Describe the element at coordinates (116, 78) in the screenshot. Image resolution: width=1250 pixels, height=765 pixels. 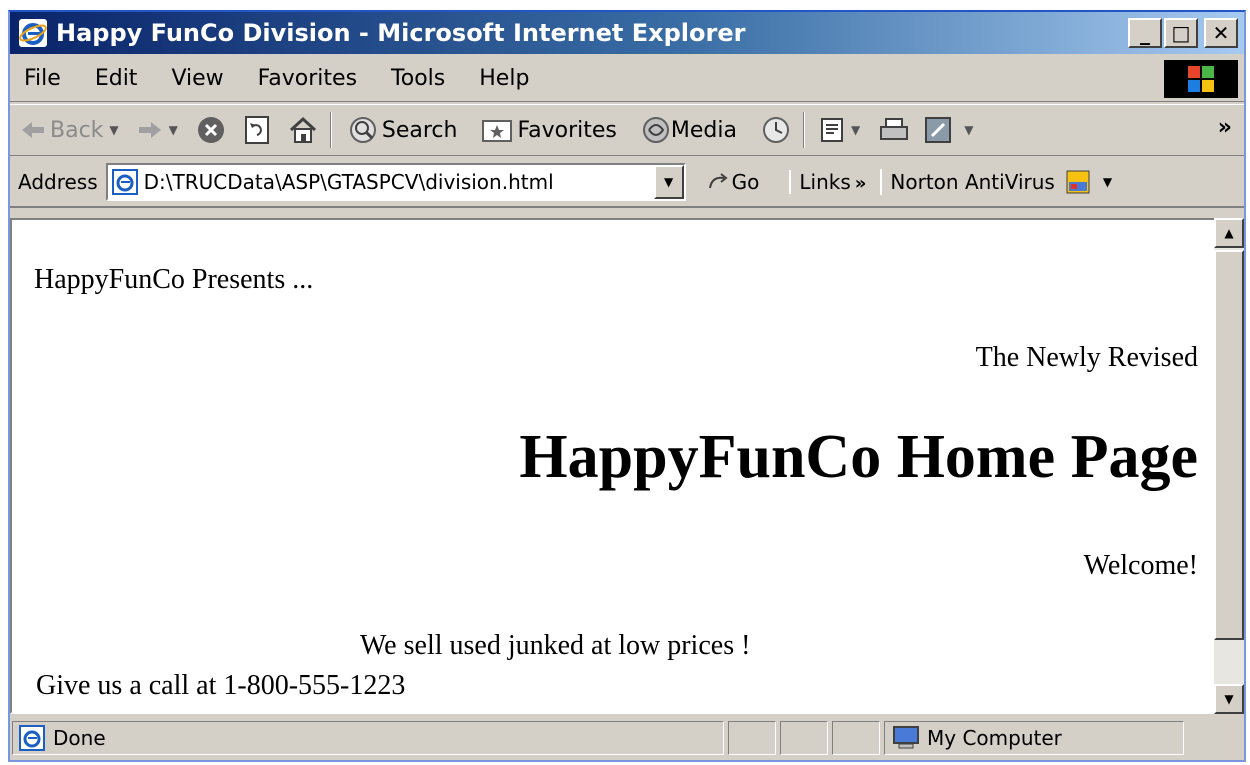
I see `menu-edit: Edit` at that location.